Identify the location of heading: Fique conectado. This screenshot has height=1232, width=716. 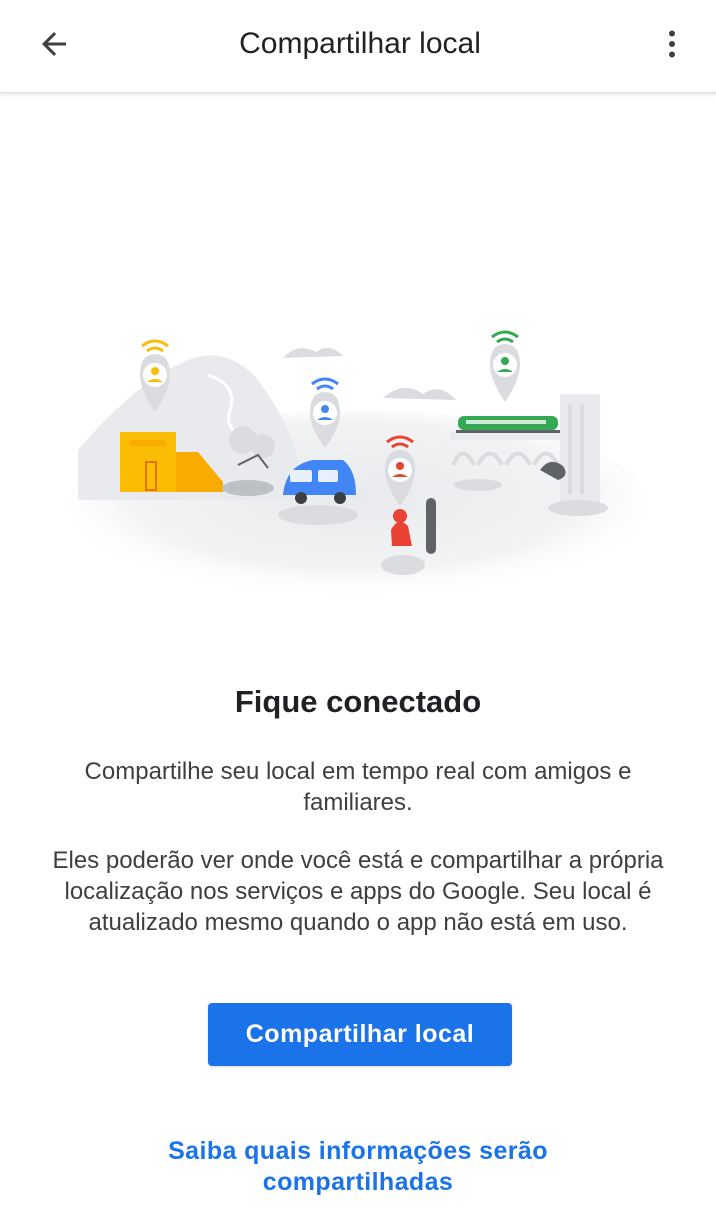
(358, 701).